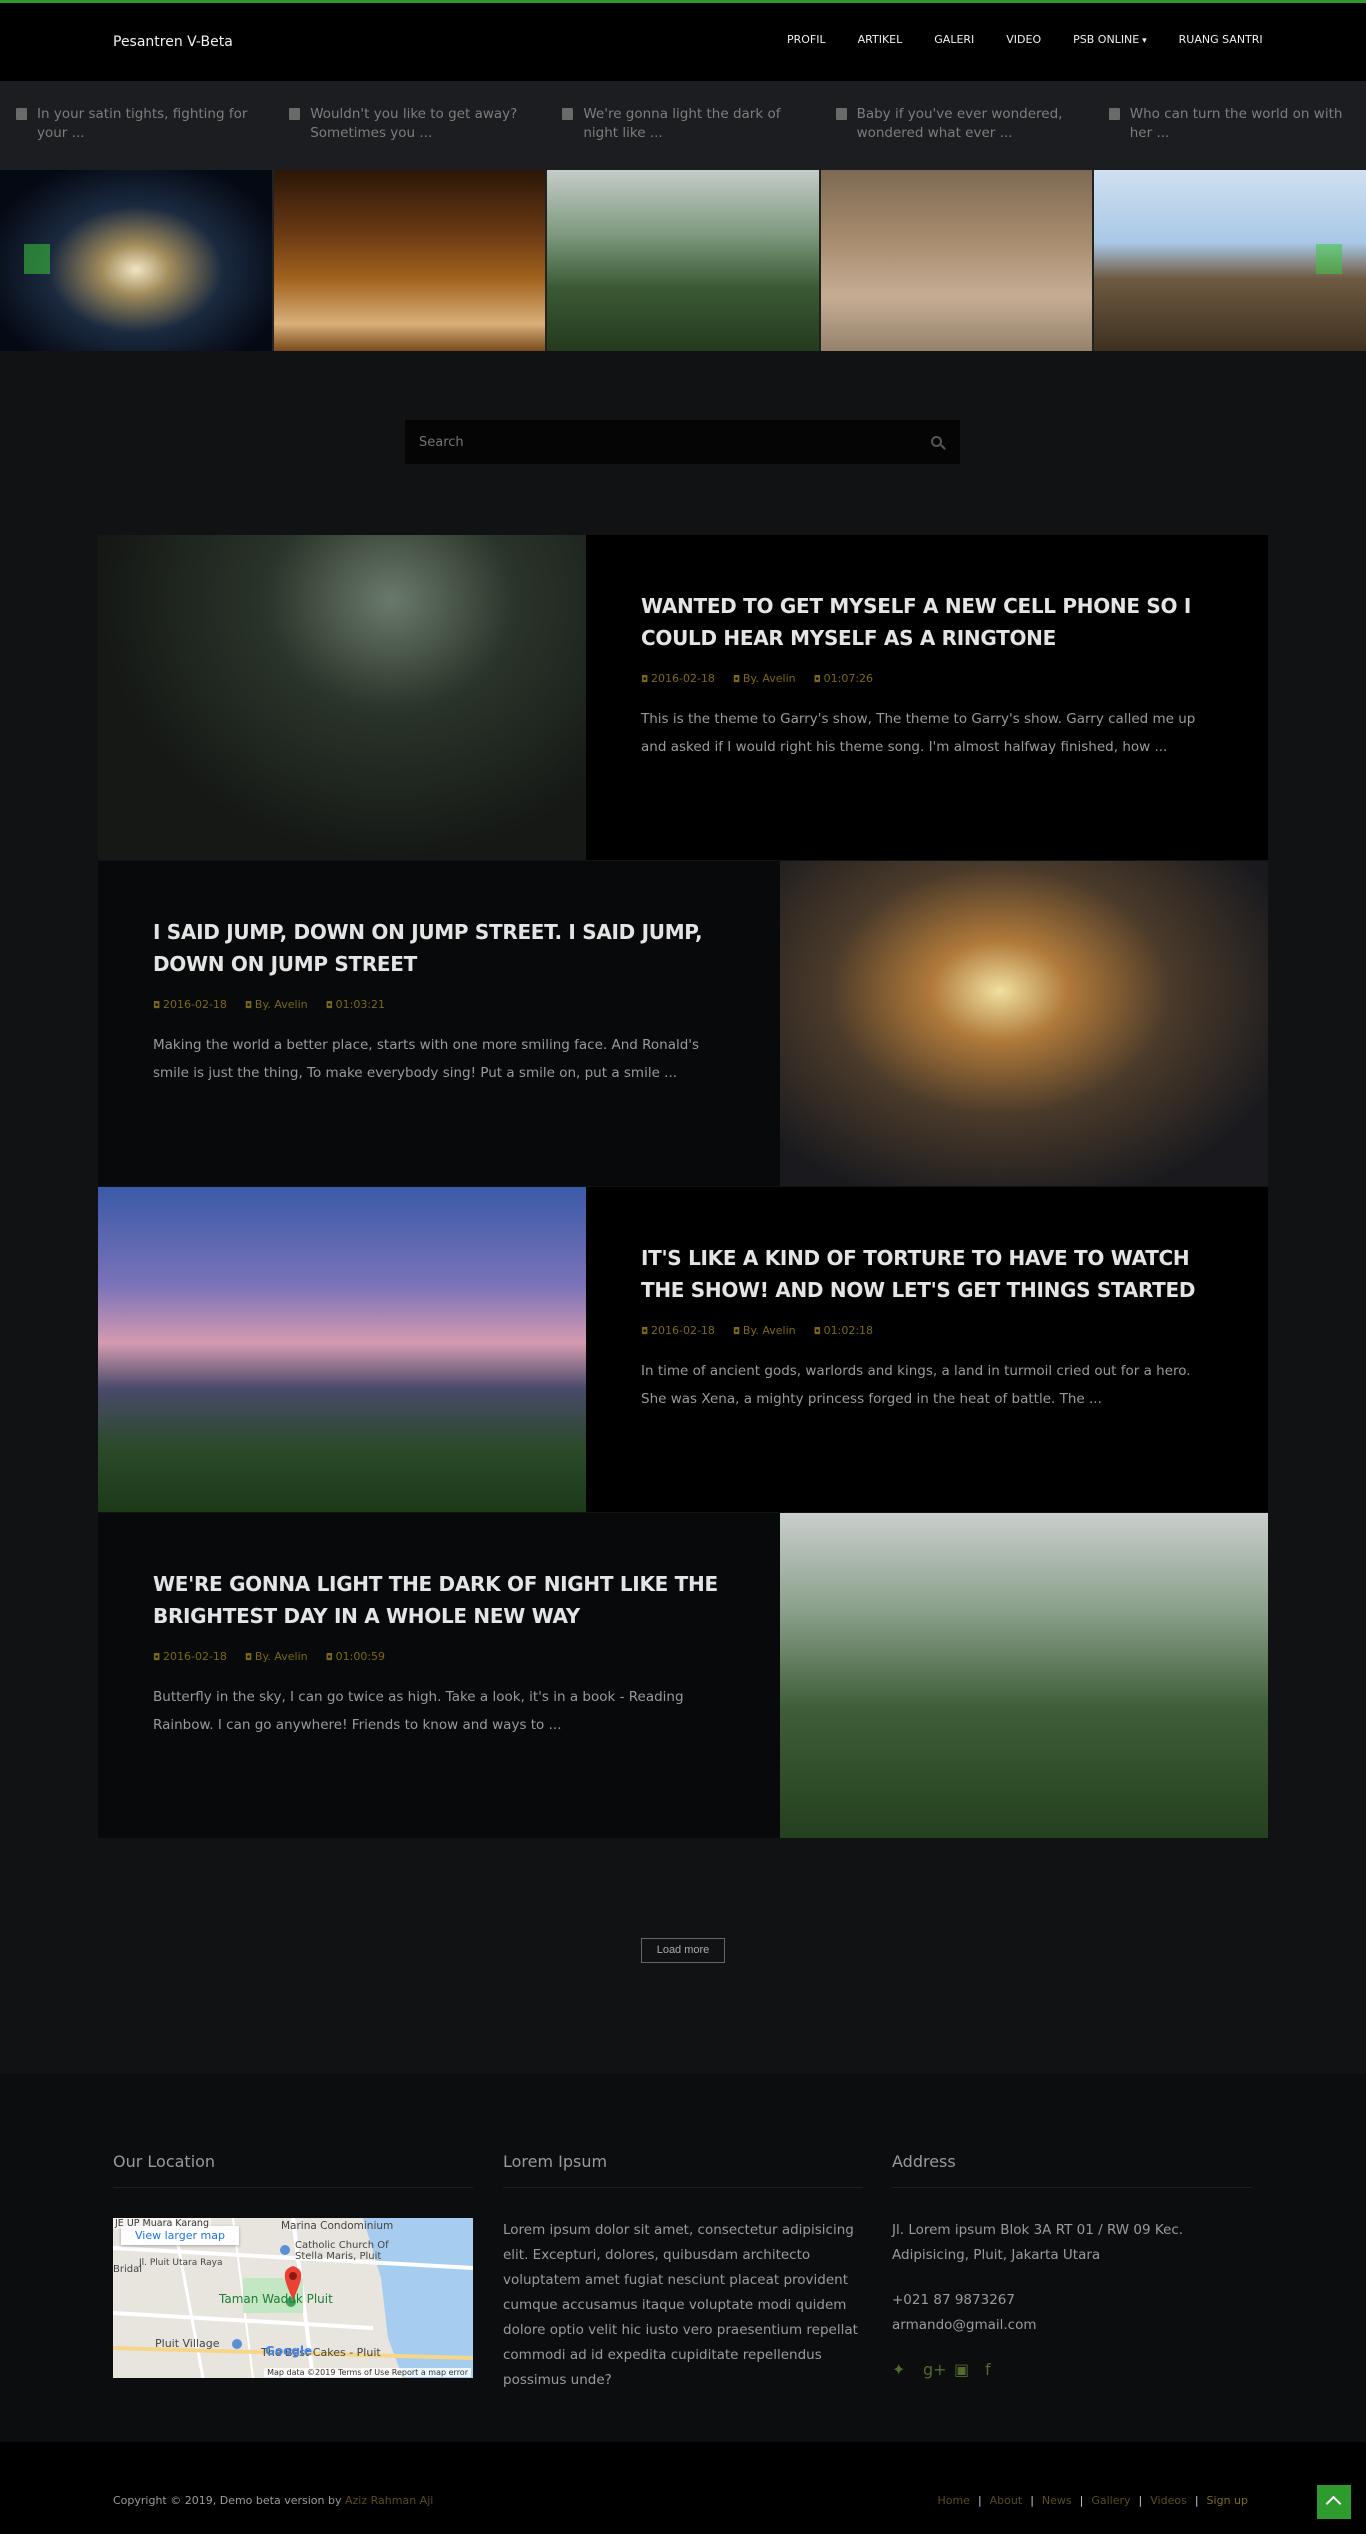 The height and width of the screenshot is (2534, 1366). I want to click on footer-location-title: Our Location, so click(293, 2170).